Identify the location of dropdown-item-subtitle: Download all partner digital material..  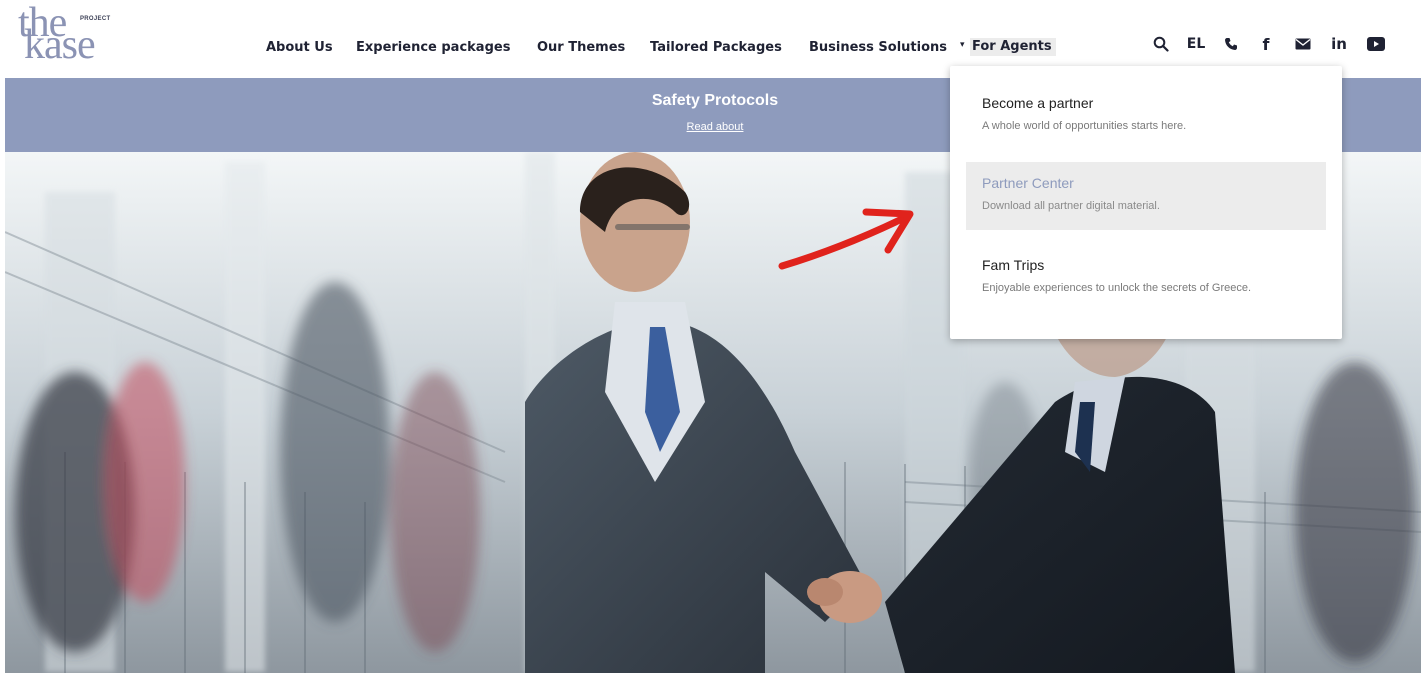
(1071, 206).